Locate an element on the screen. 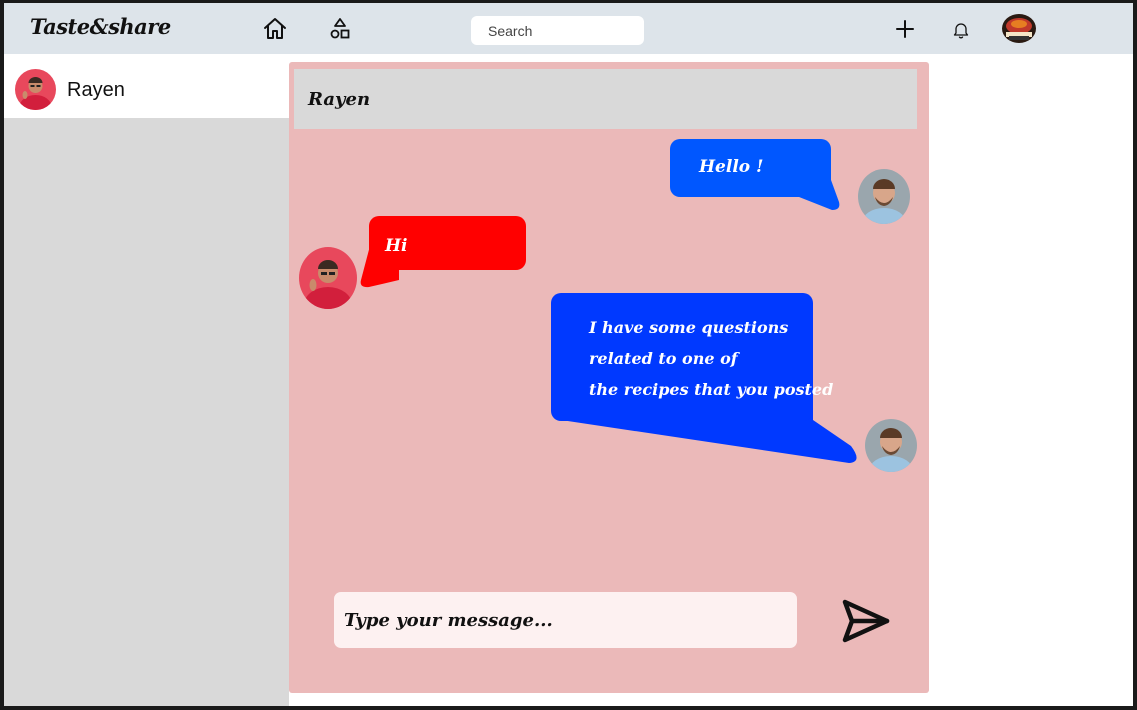 The width and height of the screenshot is (1137, 710). plus-icon is located at coordinates (905, 29).